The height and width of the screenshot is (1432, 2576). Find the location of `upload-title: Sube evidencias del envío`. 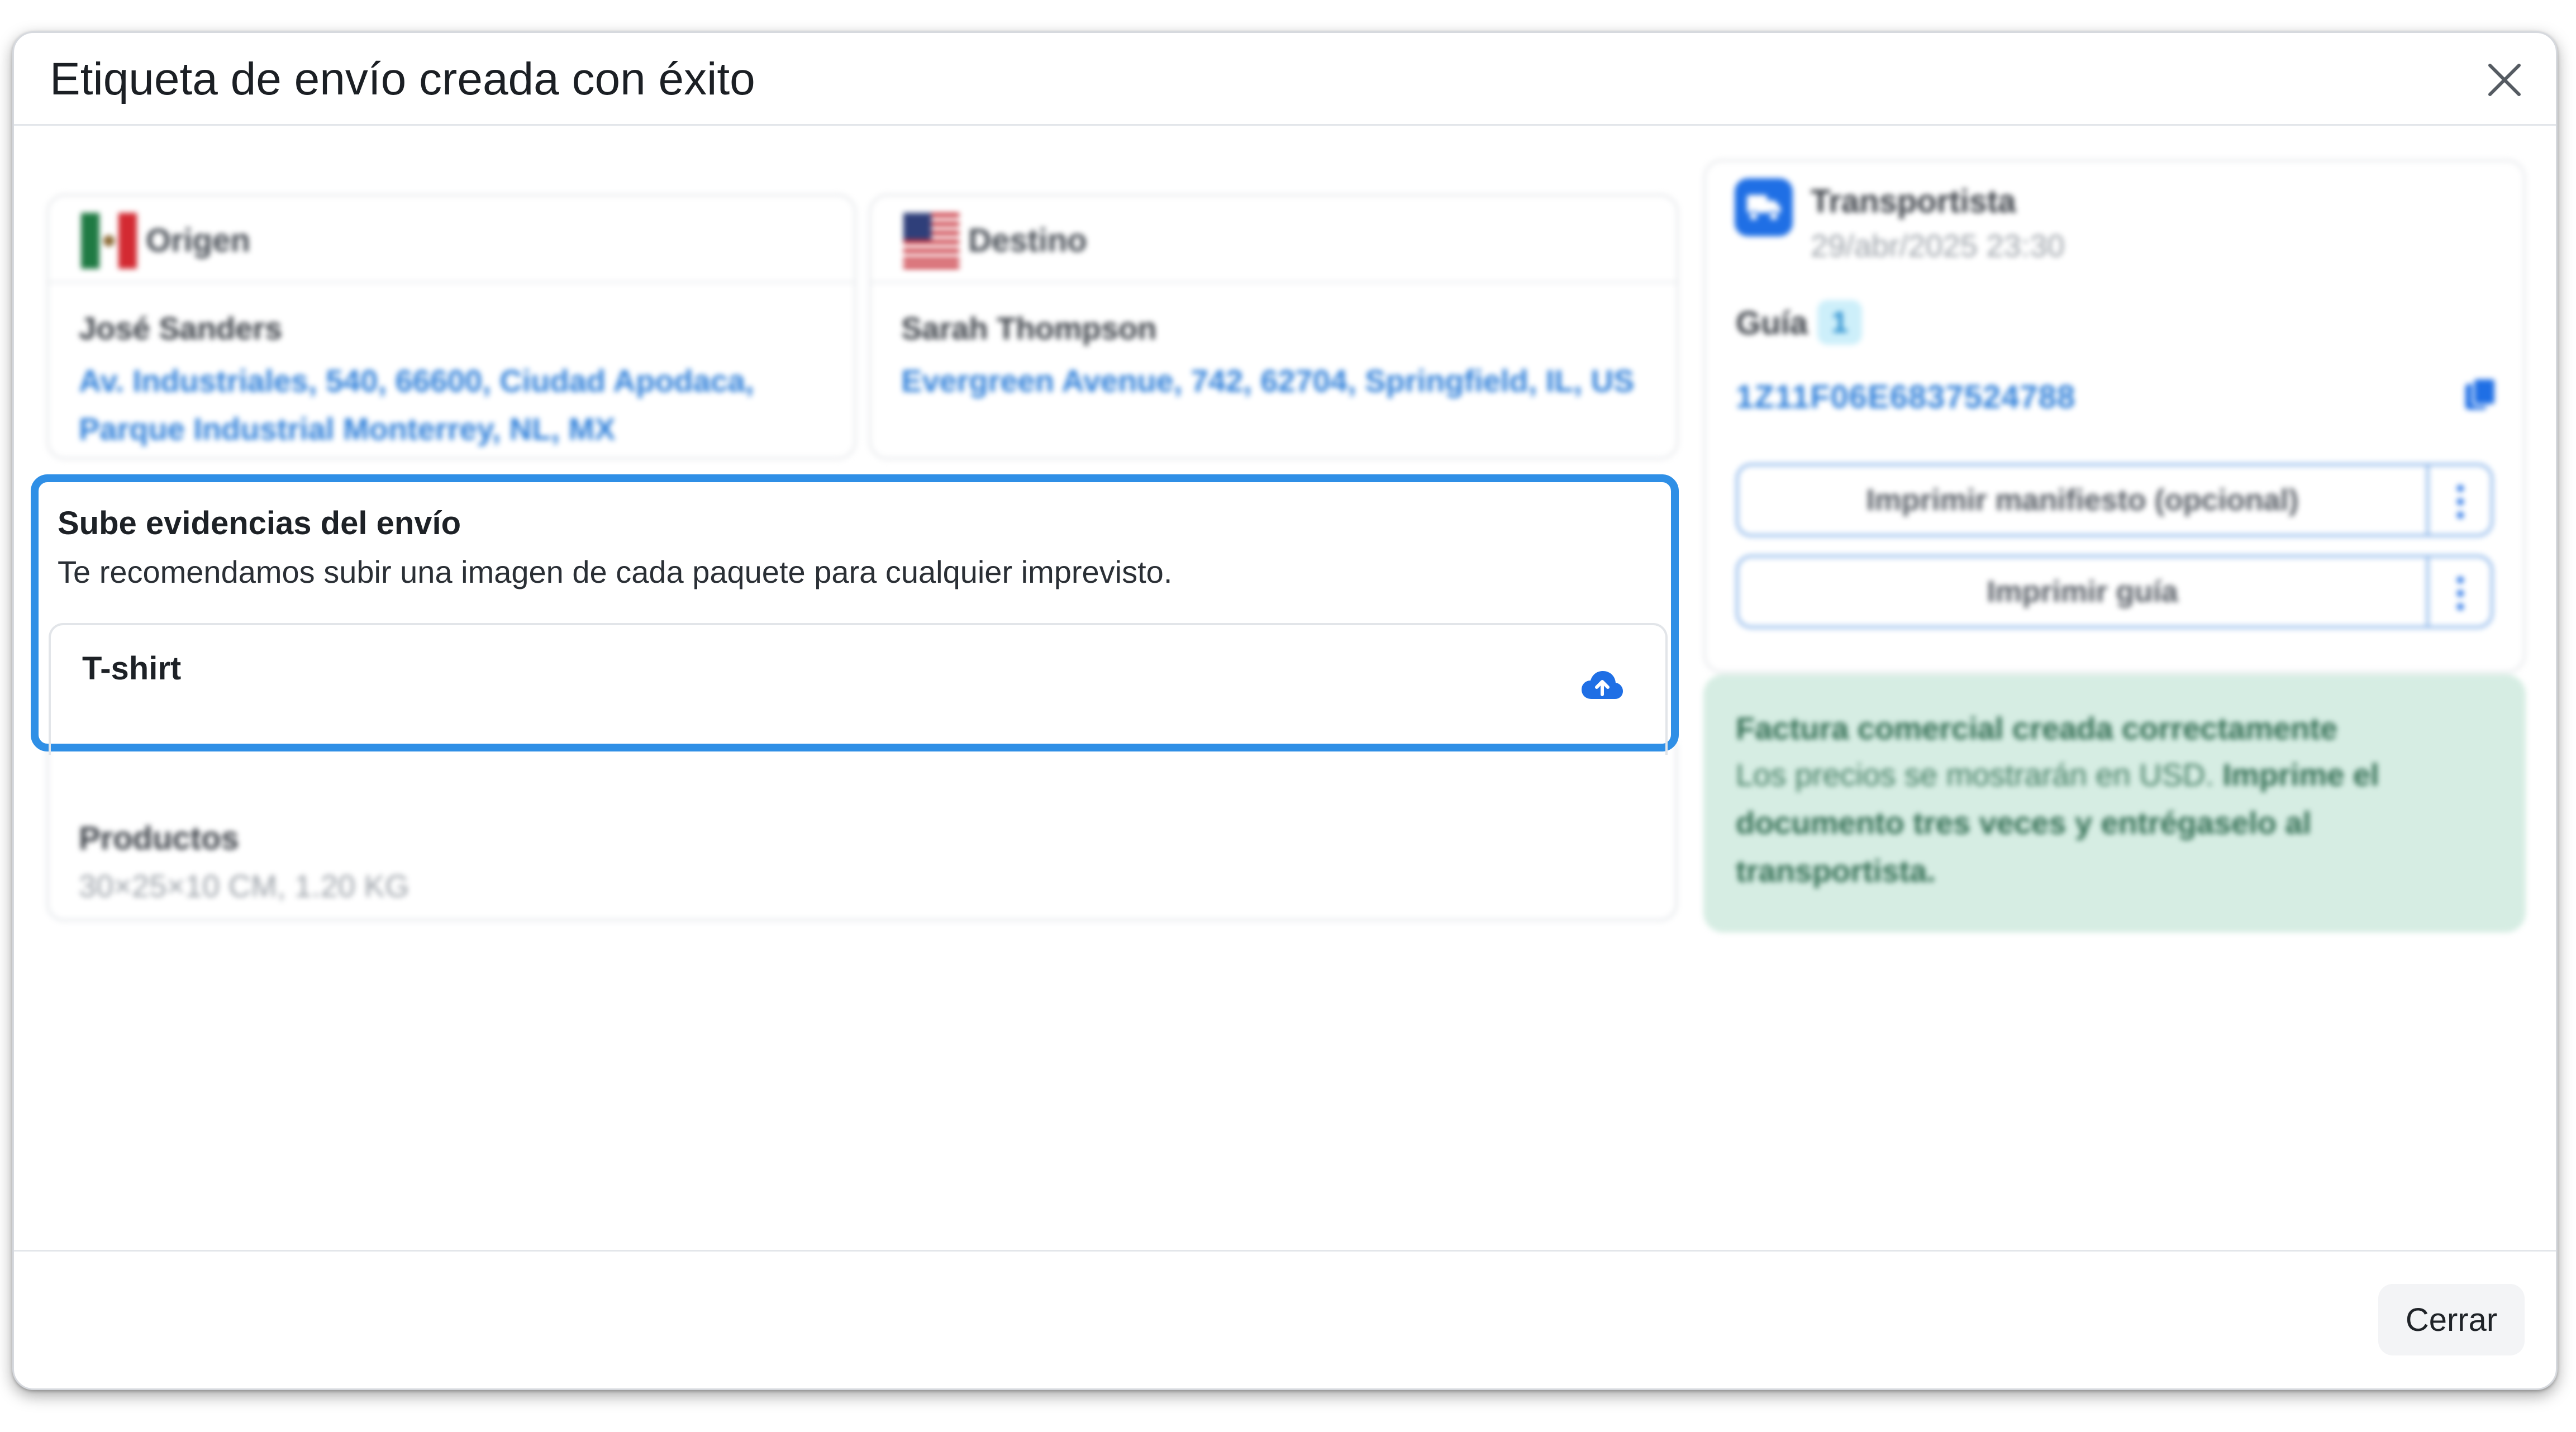

upload-title: Sube evidencias del envío is located at coordinates (259, 523).